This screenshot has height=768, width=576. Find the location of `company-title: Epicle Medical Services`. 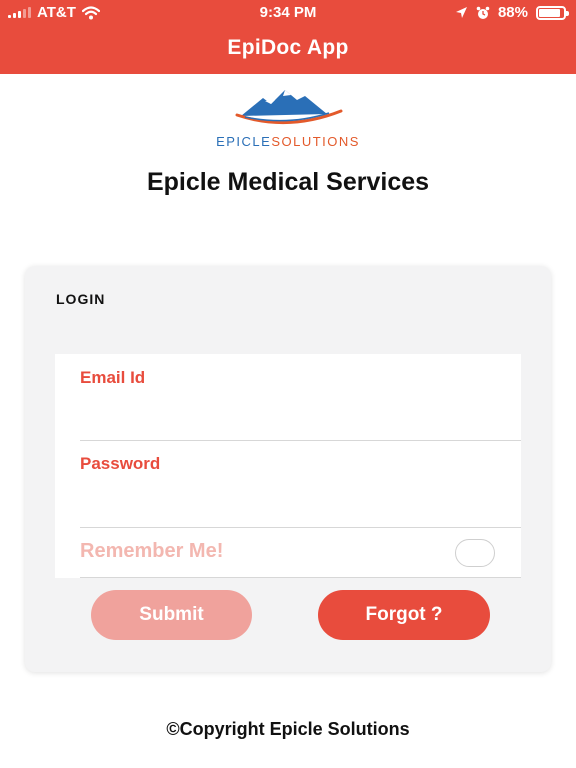

company-title: Epicle Medical Services is located at coordinates (288, 182).